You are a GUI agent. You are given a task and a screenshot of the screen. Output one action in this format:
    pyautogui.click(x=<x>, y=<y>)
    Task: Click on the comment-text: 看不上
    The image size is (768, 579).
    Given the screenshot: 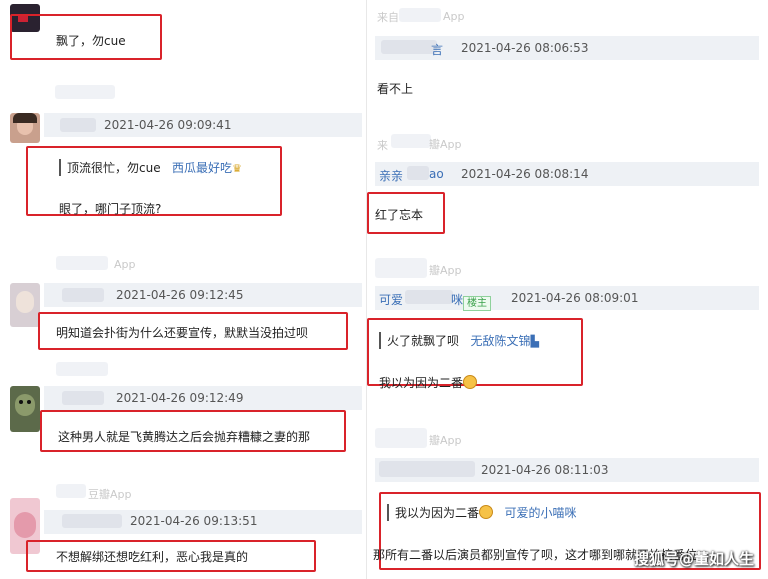 What is the action you would take?
    pyautogui.click(x=395, y=89)
    